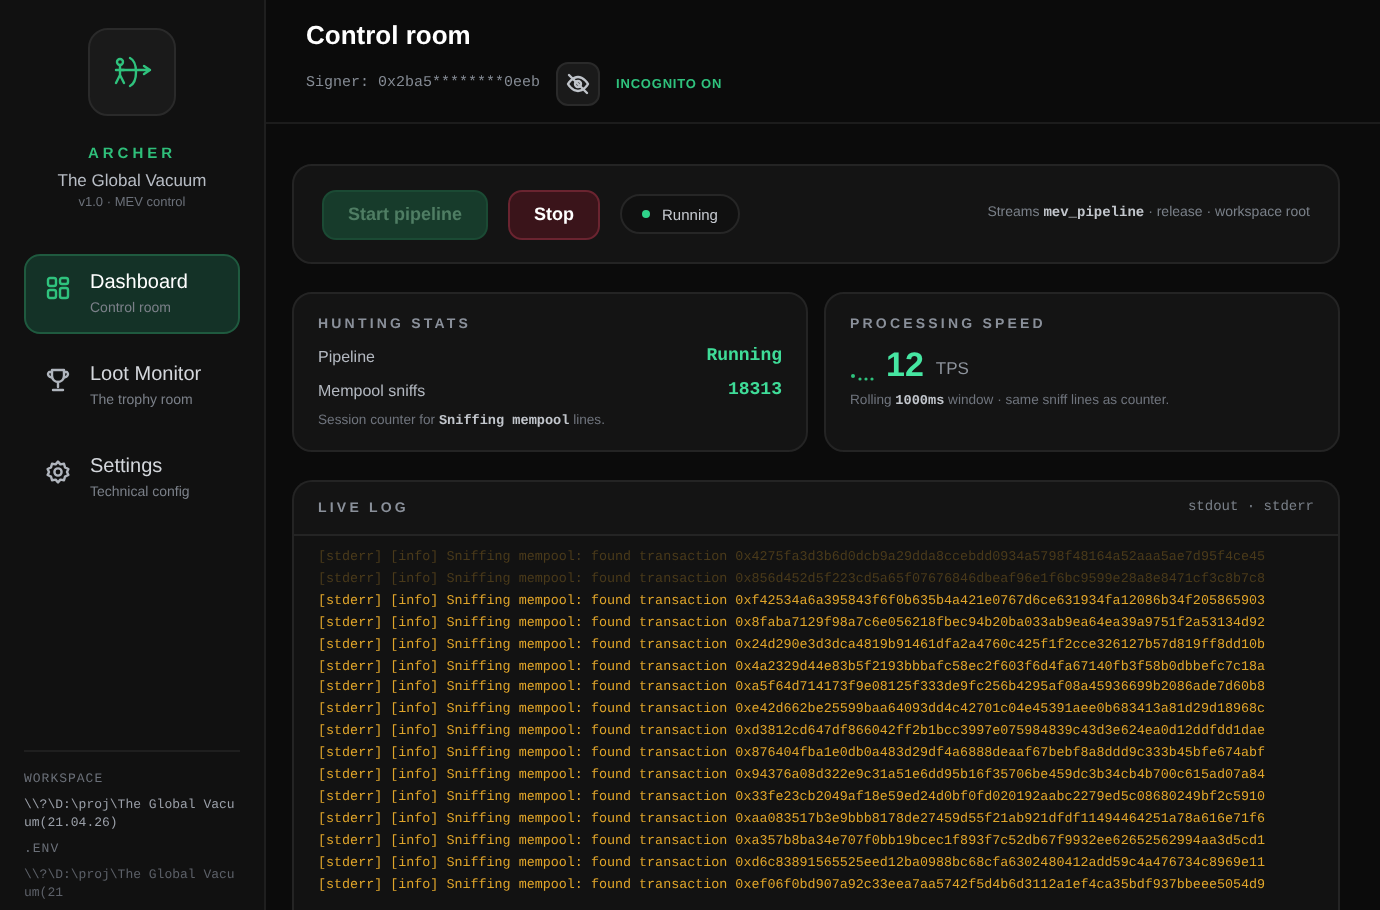  Describe the element at coordinates (754, 390) in the screenshot. I see `stat-value: 18313` at that location.